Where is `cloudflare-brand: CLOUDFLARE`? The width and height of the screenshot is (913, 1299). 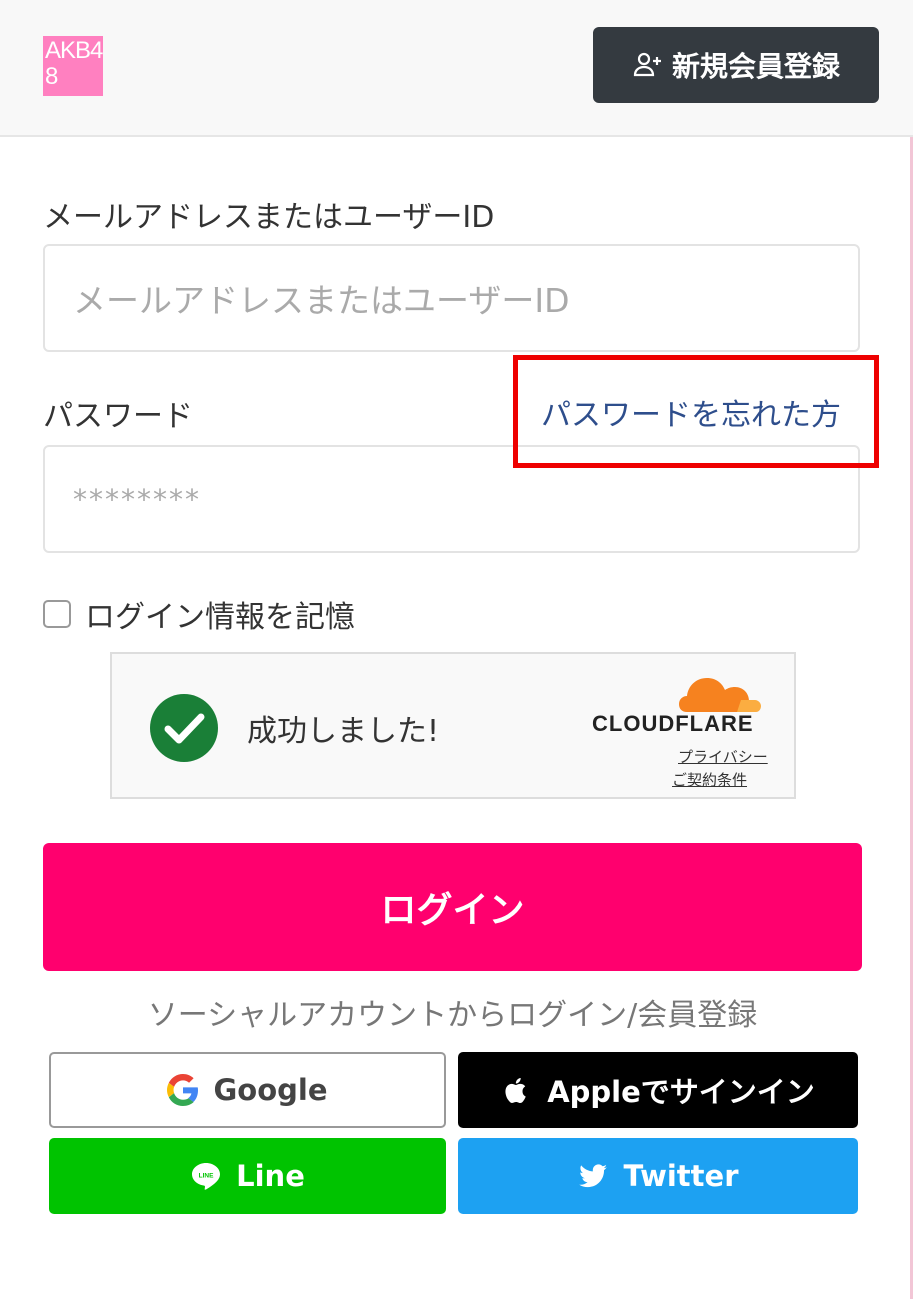
cloudflare-brand: CLOUDFLARE is located at coordinates (673, 723).